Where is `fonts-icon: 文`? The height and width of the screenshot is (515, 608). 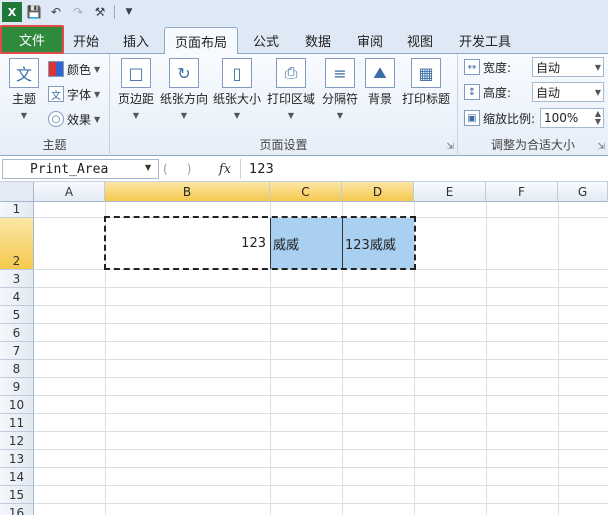 fonts-icon: 文 is located at coordinates (56, 94).